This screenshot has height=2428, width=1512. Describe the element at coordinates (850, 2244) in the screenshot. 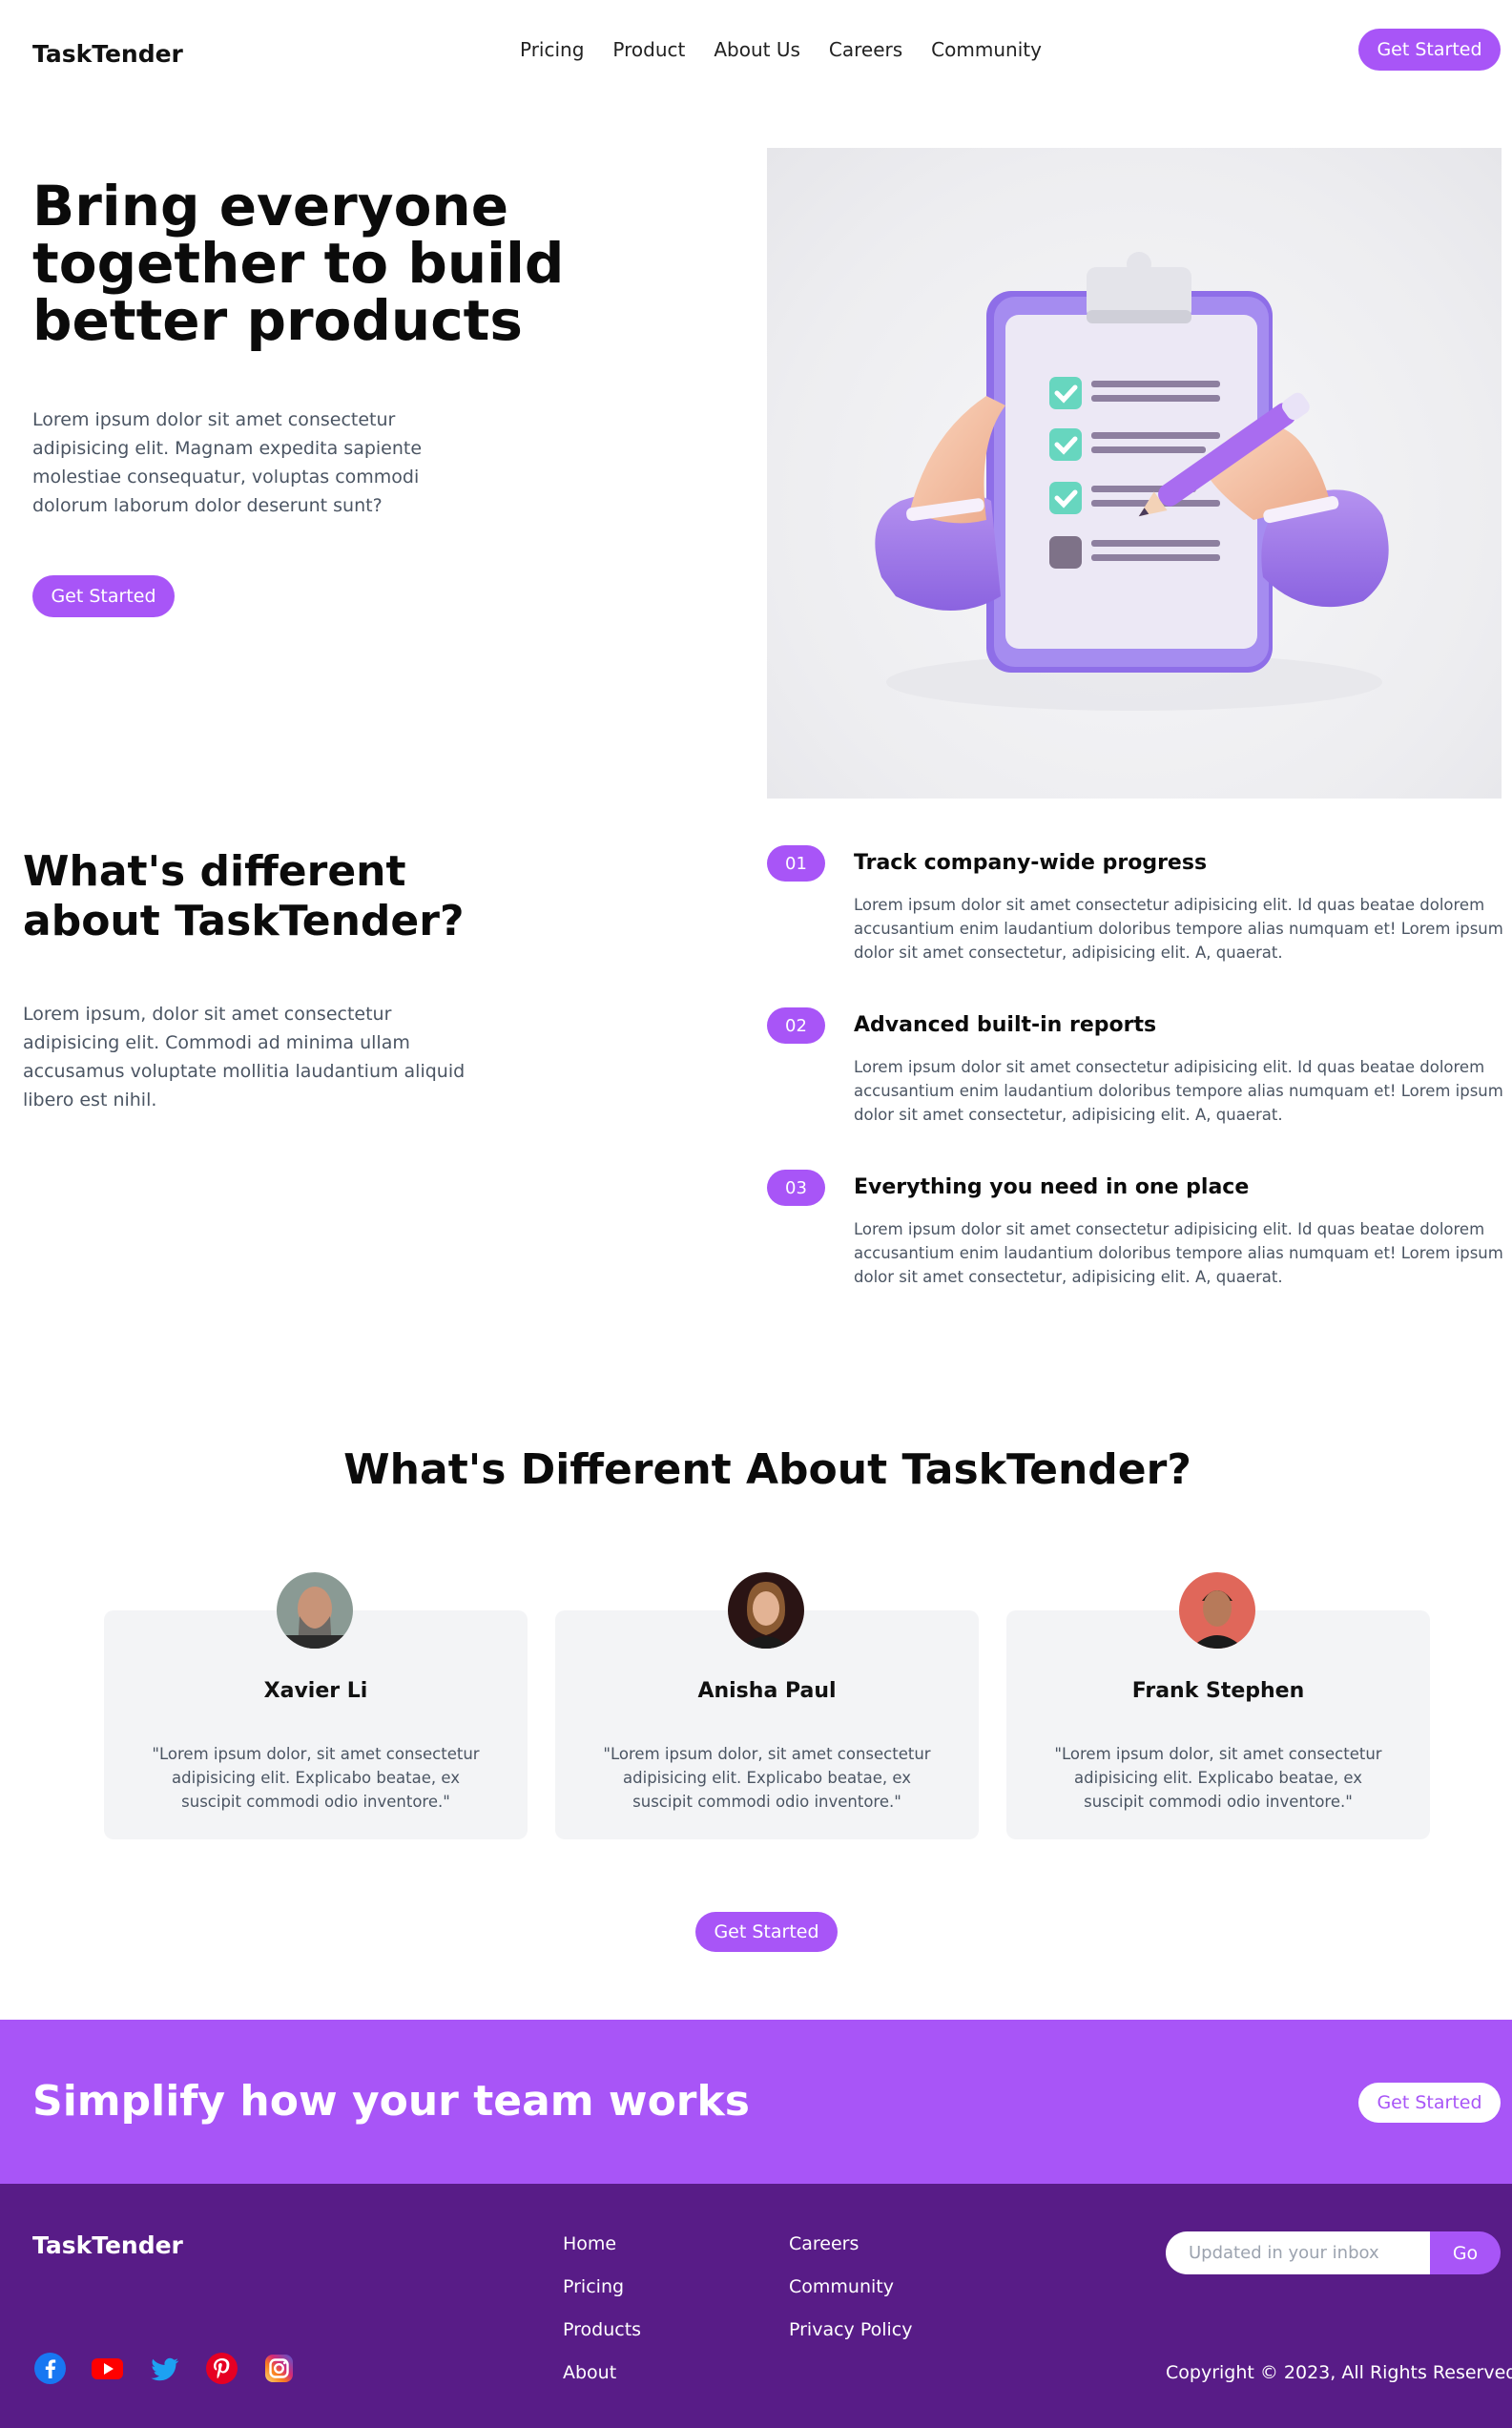

I see `footer-link-careers: Careers` at that location.